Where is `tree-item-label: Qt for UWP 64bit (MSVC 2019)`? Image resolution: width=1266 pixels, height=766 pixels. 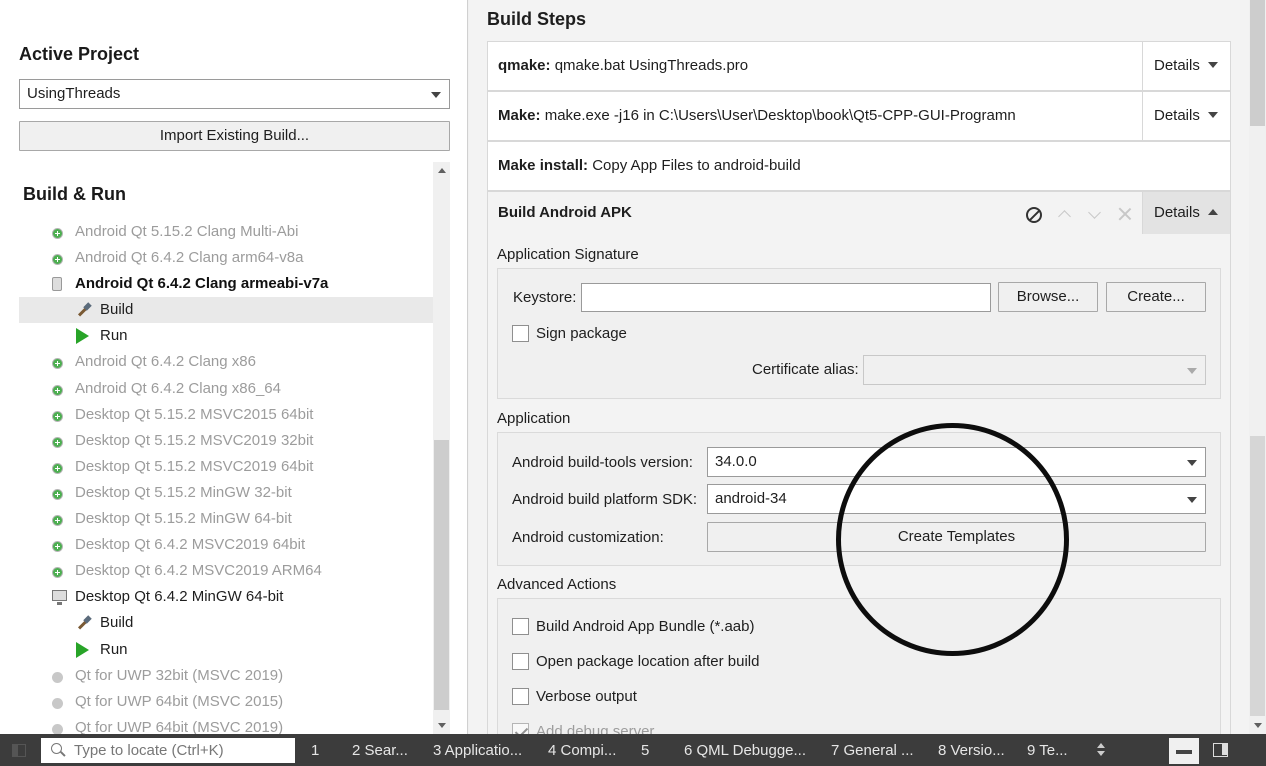 tree-item-label: Qt for UWP 64bit (MSVC 2019) is located at coordinates (179, 726).